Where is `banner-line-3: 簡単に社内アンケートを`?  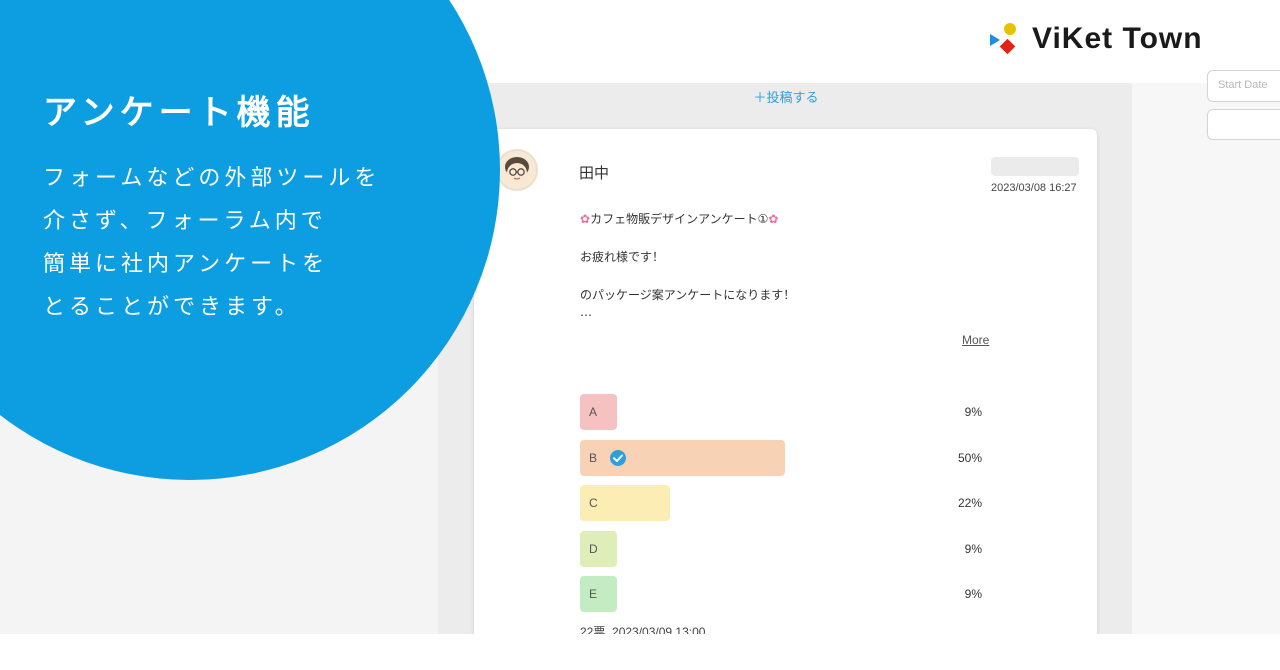
banner-line-3: 簡単に社内アンケートを is located at coordinates (186, 264).